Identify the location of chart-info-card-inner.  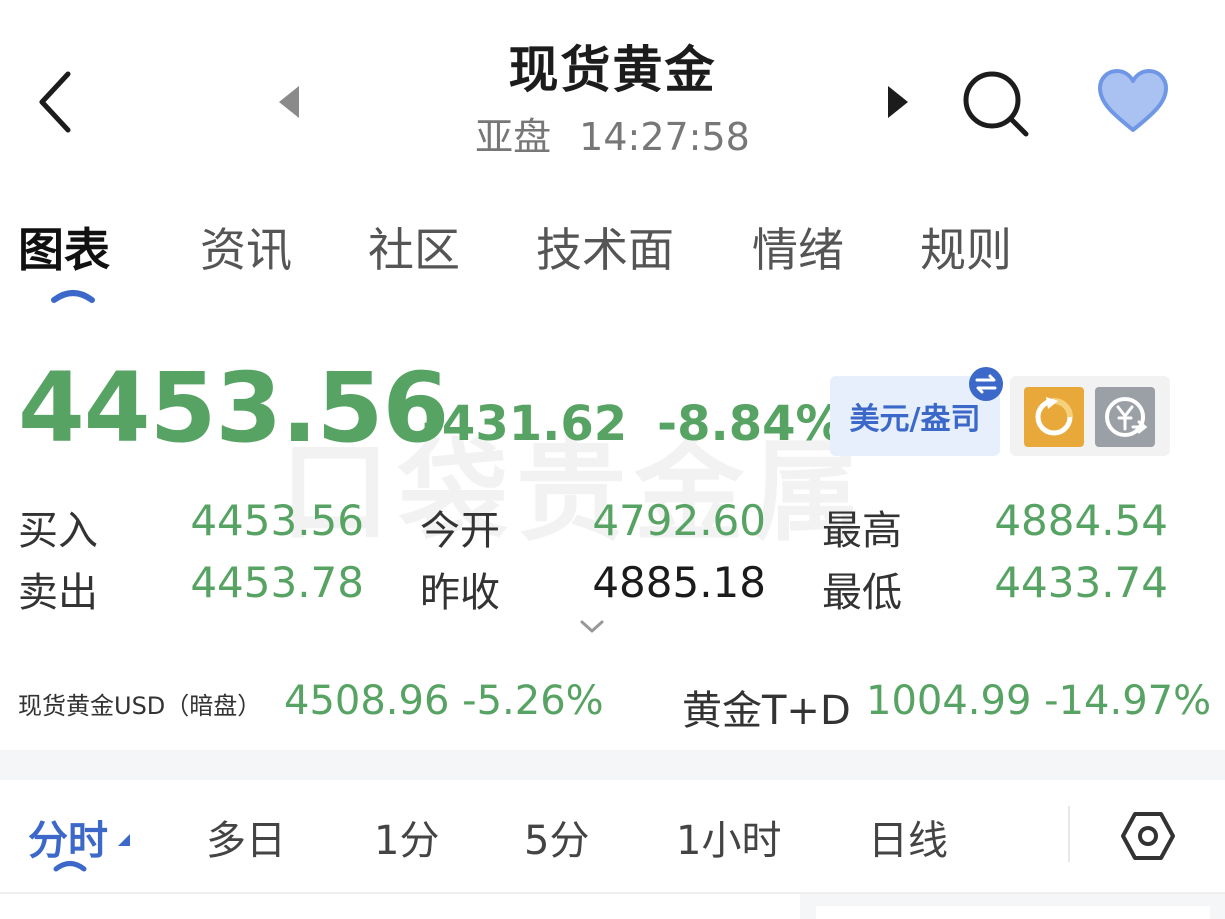
(1013, 912).